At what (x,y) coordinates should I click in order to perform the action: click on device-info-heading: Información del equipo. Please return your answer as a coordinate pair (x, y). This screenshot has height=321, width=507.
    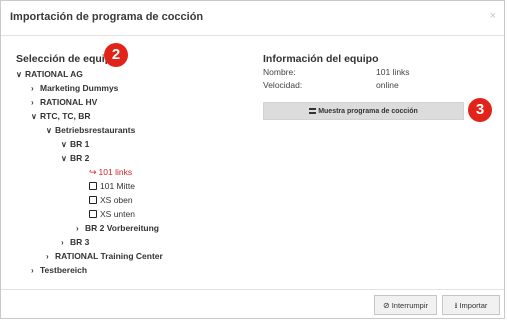
    Looking at the image, I should click on (321, 59).